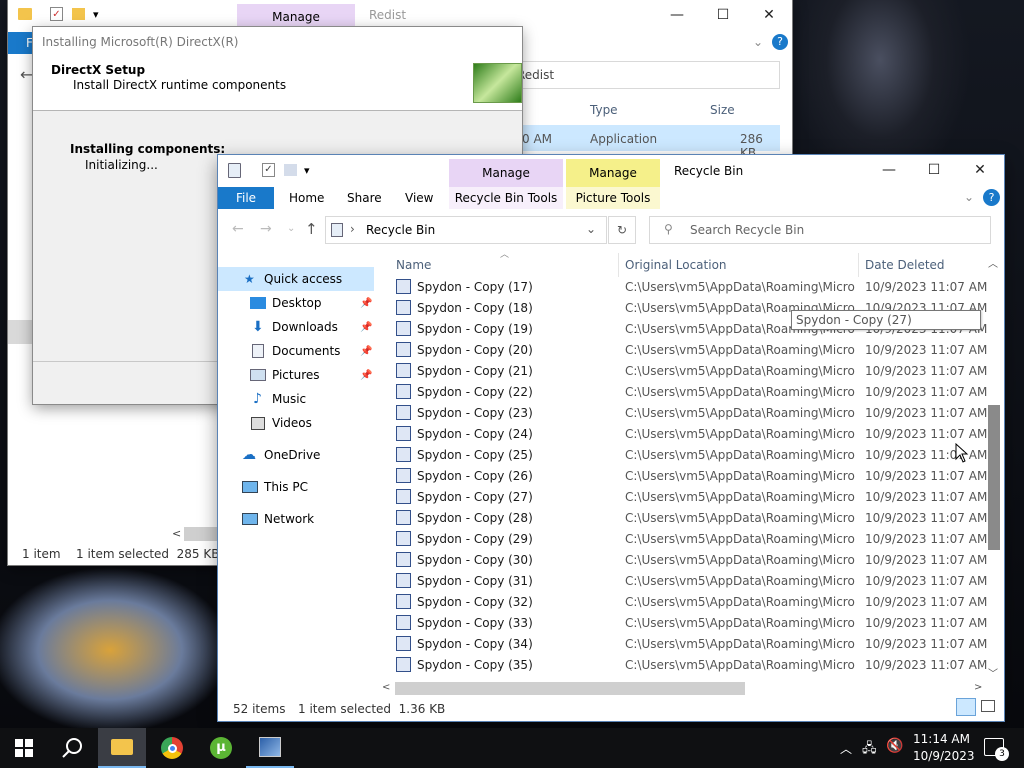 The height and width of the screenshot is (768, 1024). What do you see at coordinates (122, 748) in the screenshot?
I see `file-explorer-taskbar-button` at bounding box center [122, 748].